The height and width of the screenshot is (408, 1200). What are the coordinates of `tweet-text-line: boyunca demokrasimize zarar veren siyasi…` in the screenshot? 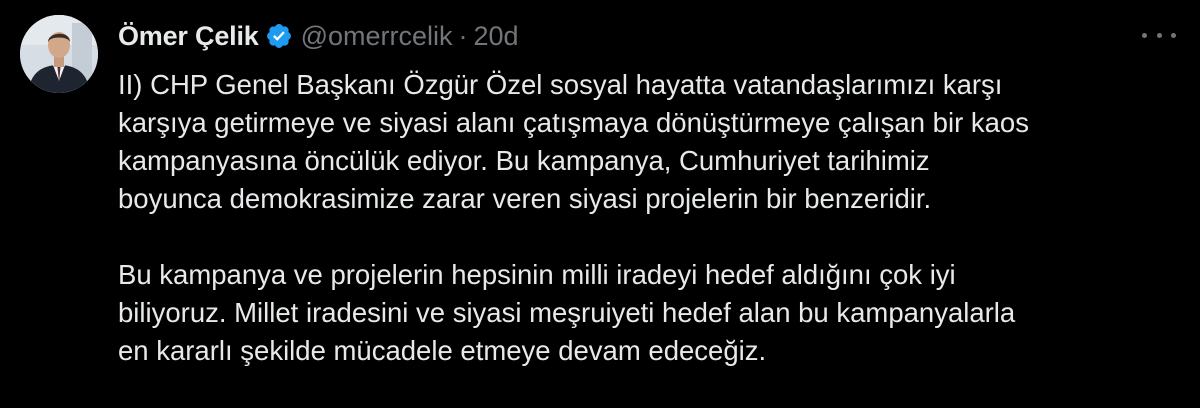 It's located at (525, 198).